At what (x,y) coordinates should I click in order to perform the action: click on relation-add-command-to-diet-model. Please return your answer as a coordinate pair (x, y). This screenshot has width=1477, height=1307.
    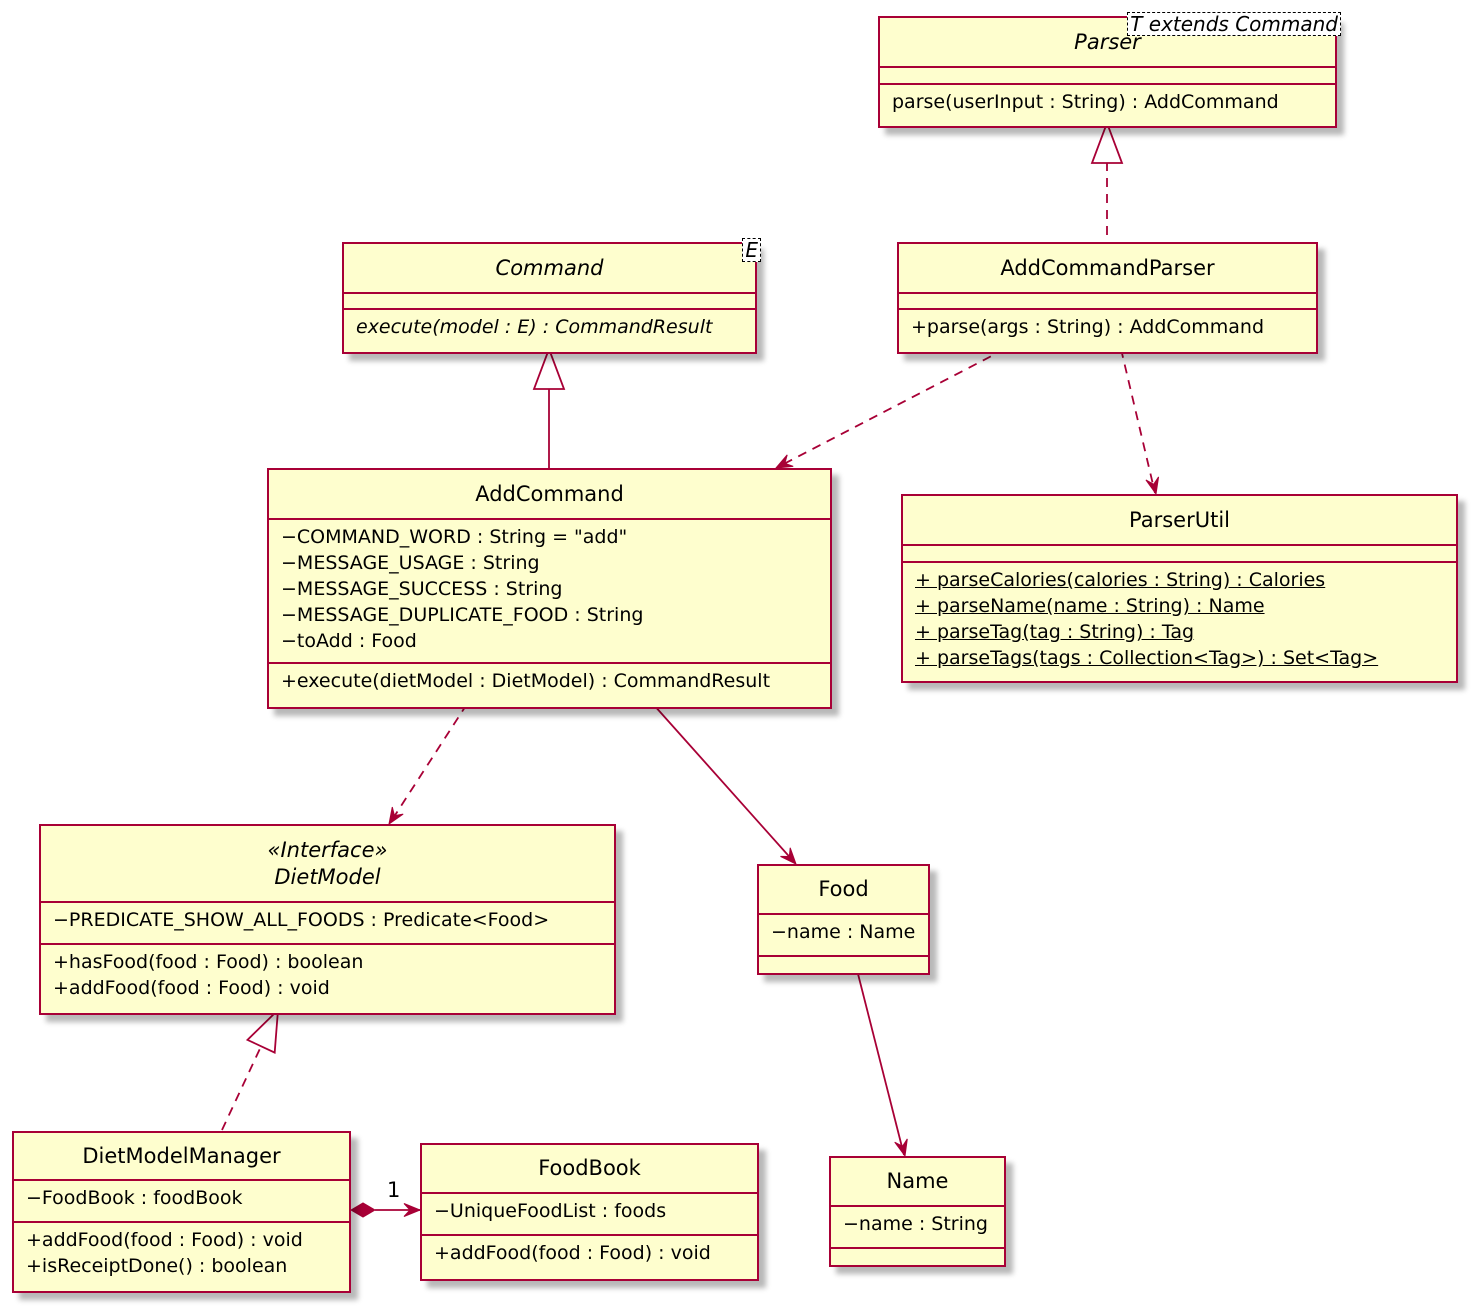
    Looking at the image, I should click on (428, 763).